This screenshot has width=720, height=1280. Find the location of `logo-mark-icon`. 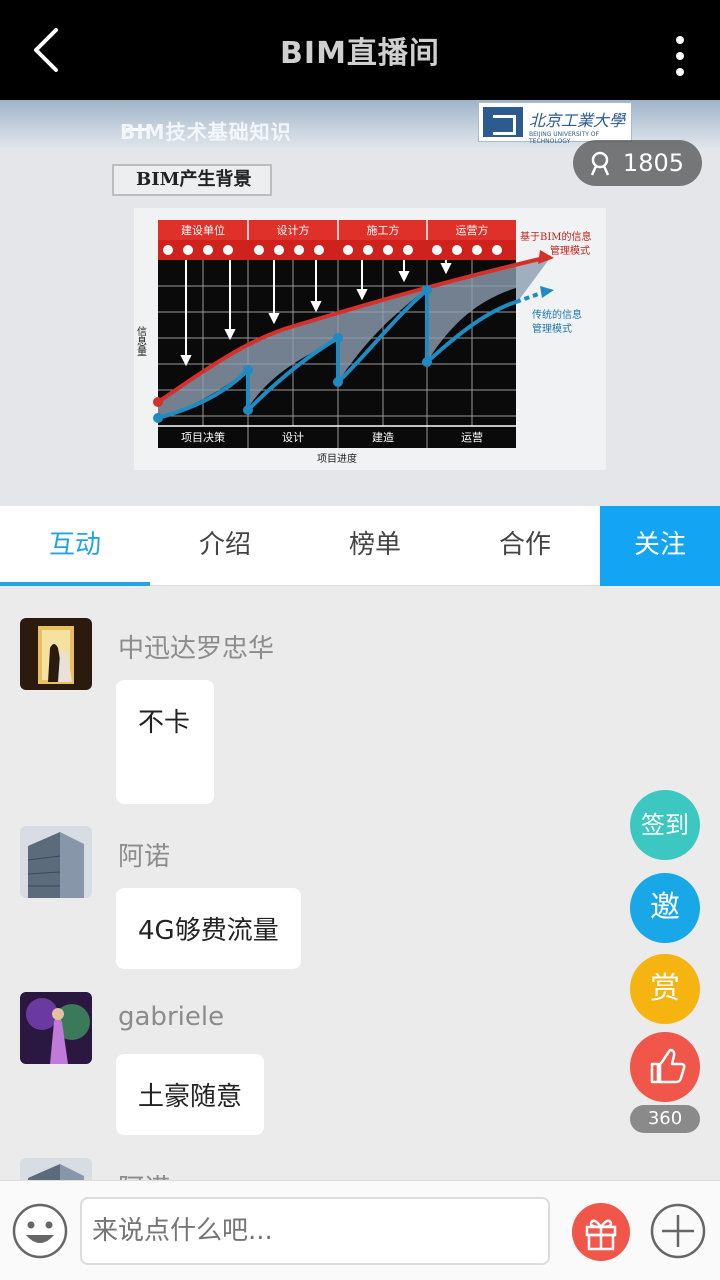

logo-mark-icon is located at coordinates (503, 122).